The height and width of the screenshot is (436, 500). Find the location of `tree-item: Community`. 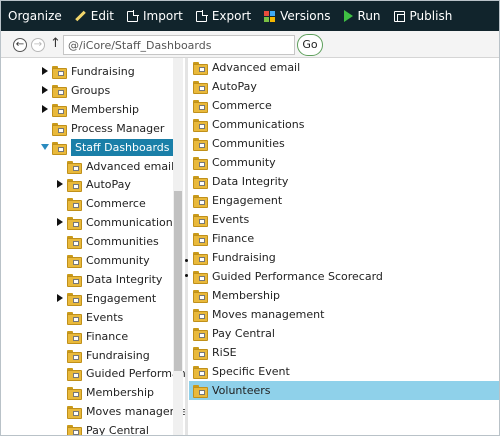

tree-item: Community is located at coordinates (108, 260).